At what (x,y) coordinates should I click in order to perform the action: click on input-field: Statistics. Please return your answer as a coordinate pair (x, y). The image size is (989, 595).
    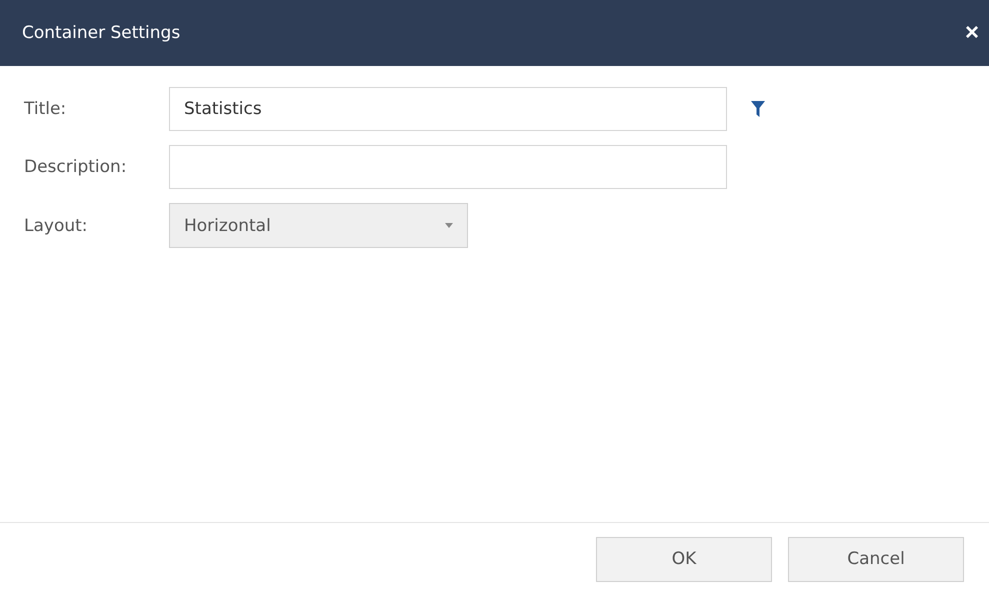
    Looking at the image, I should click on (448, 109).